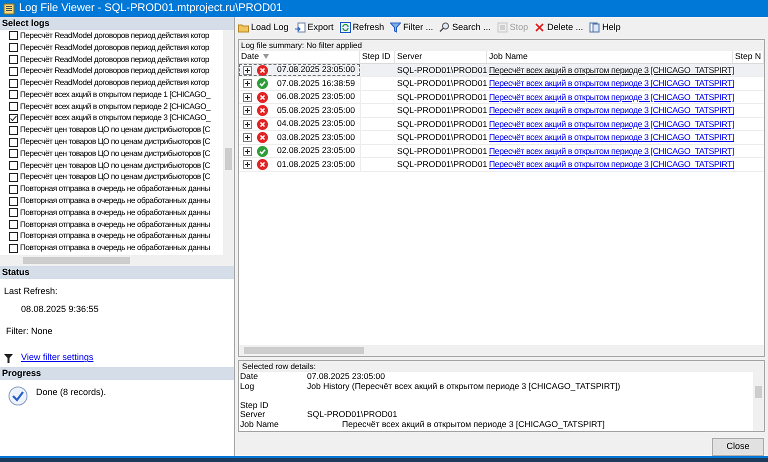 The image size is (768, 462). I want to click on panel-header: Progress, so click(117, 373).